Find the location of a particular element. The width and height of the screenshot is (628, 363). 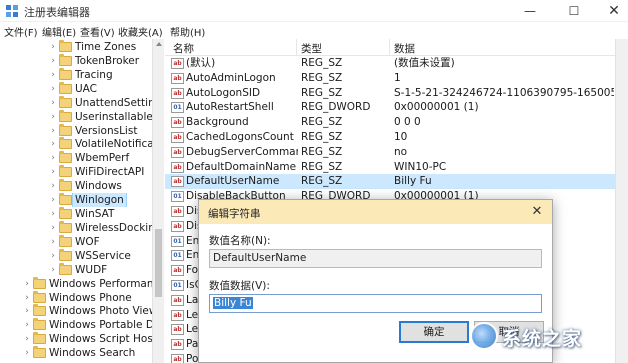

tree-item: › UAC is located at coordinates (76, 88).